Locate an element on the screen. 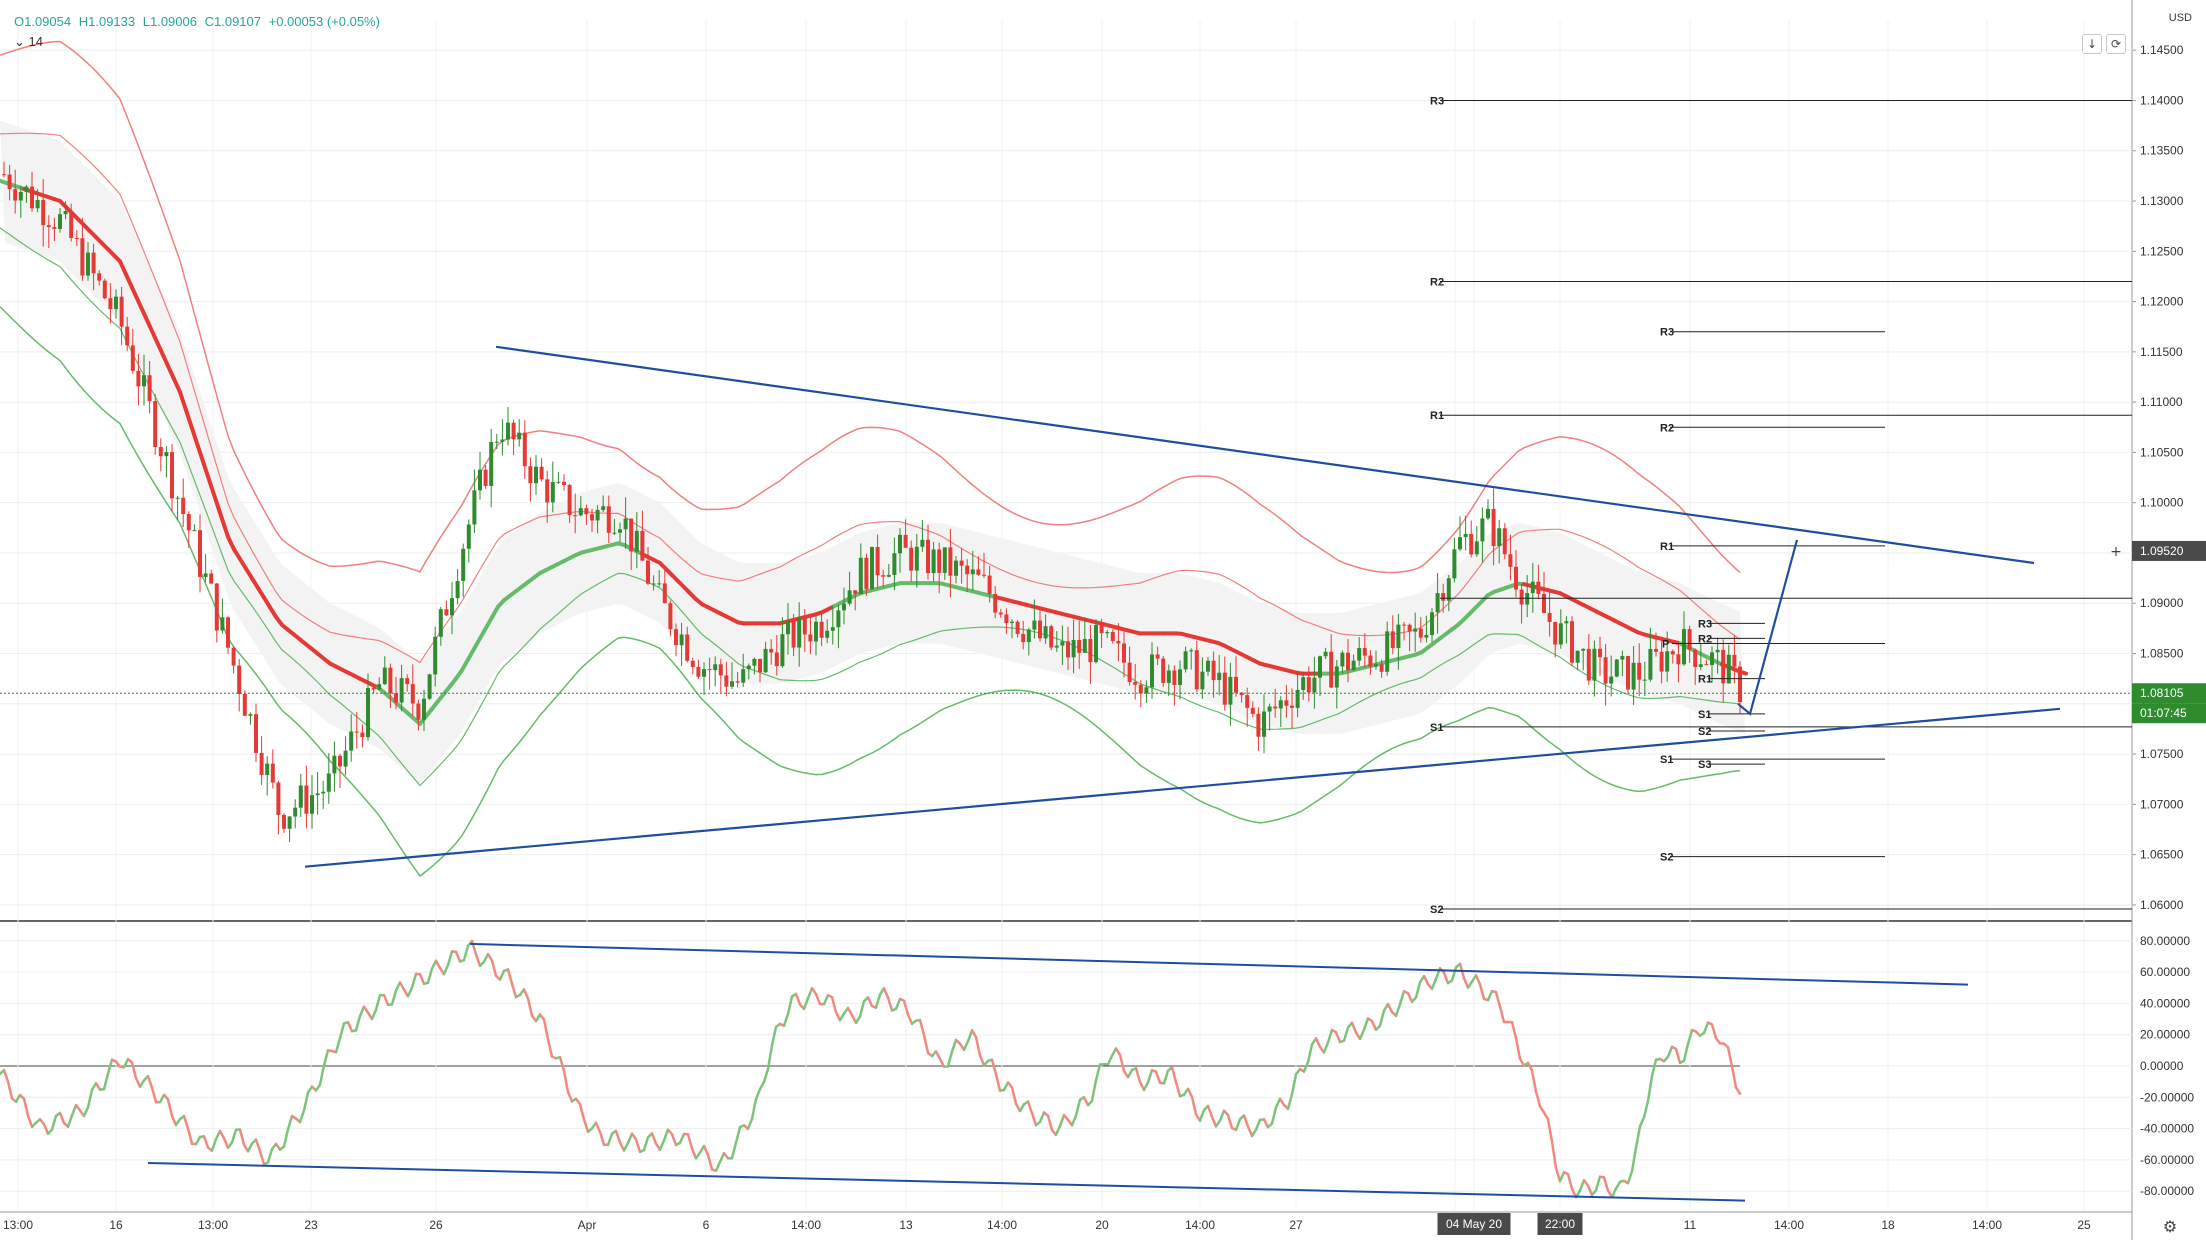 The height and width of the screenshot is (1240, 2206). refresh-icon: ⟳ is located at coordinates (2116, 44).